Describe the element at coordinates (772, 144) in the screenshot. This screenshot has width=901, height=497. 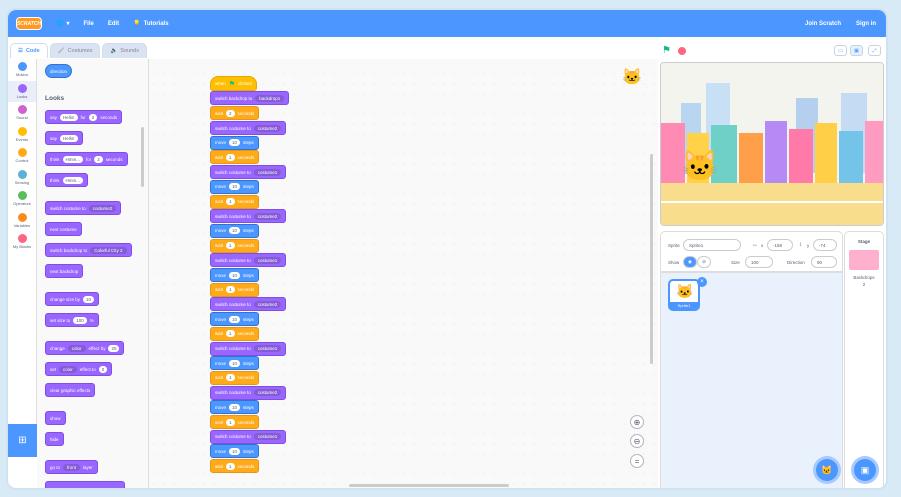
I see `stage-canvas: 🐱` at that location.